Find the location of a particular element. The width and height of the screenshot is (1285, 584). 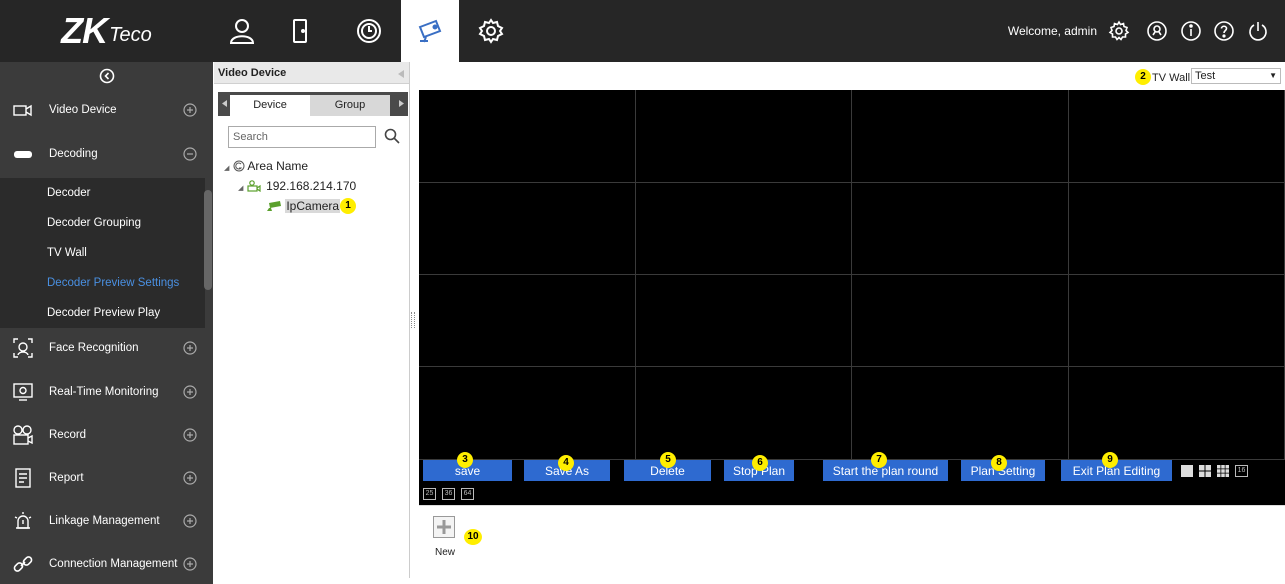

help-icon is located at coordinates (1224, 31).